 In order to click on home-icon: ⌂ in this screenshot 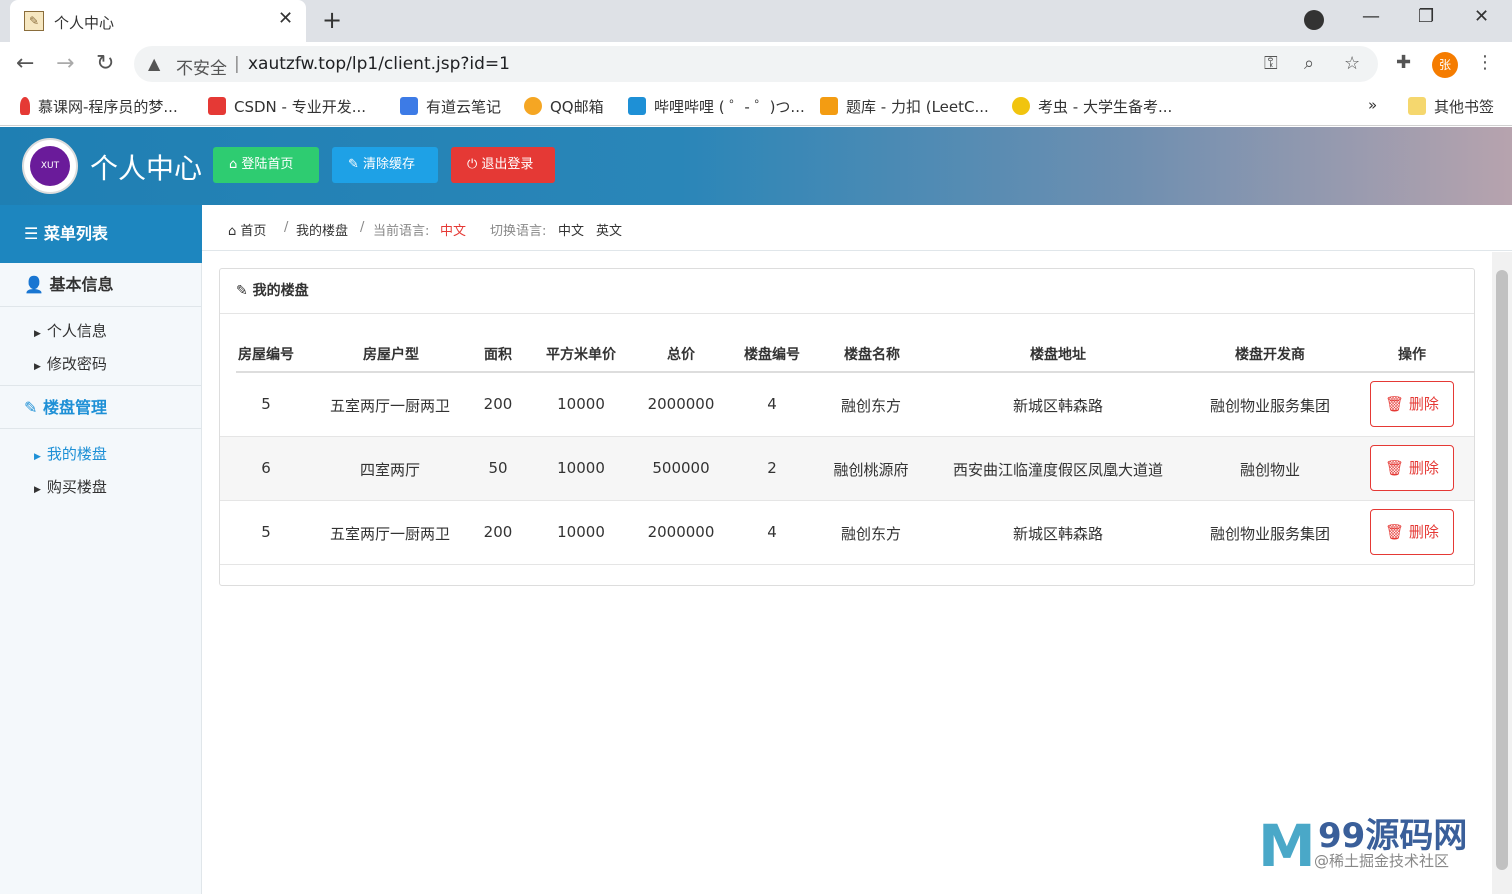, I will do `click(235, 164)`.